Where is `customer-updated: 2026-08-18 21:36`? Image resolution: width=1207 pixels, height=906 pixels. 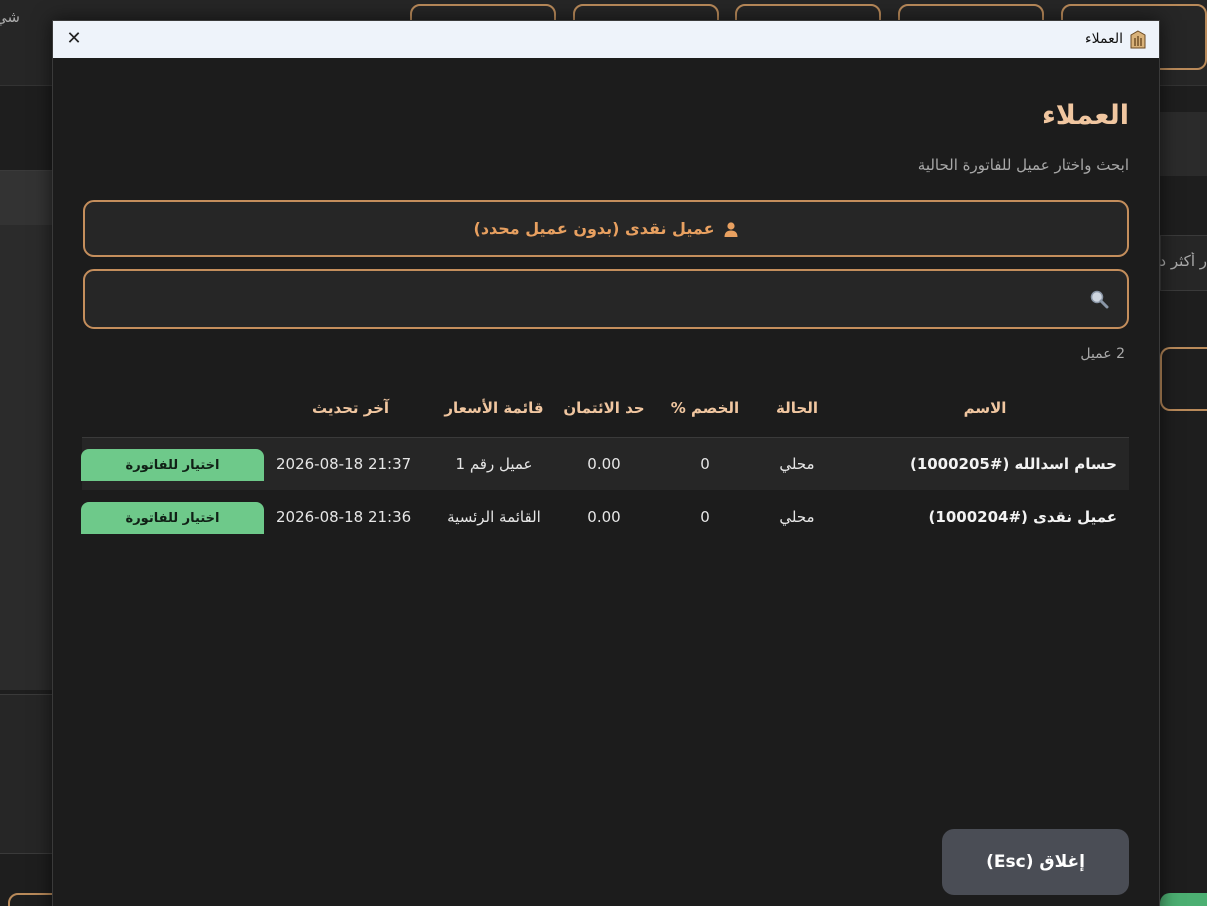
customer-updated: 2026-08-18 21:36 is located at coordinates (350, 516).